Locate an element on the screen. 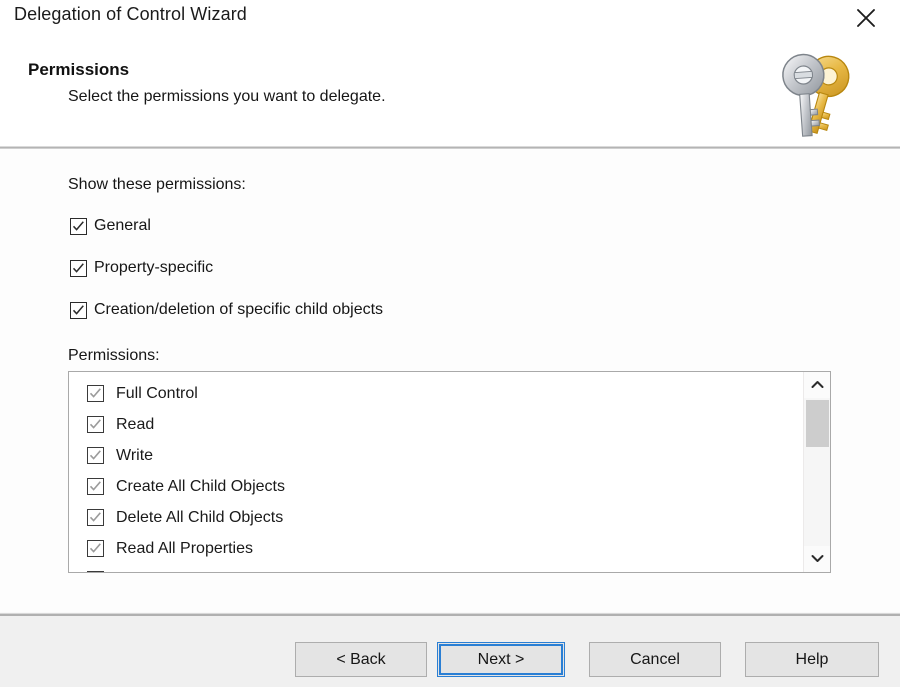  show-permissions-label: Show these permissions: is located at coordinates (157, 184).